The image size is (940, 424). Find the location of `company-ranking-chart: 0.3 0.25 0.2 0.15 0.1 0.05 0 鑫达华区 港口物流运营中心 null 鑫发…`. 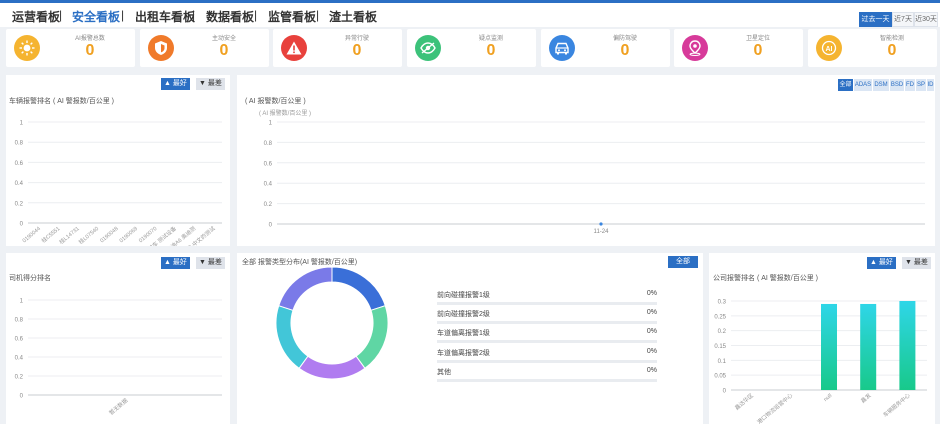

company-ranking-chart: 0.3 0.25 0.2 0.15 0.1 0.05 0 鑫达华区 港口物流运营中心 null 鑫发… is located at coordinates (820, 362).